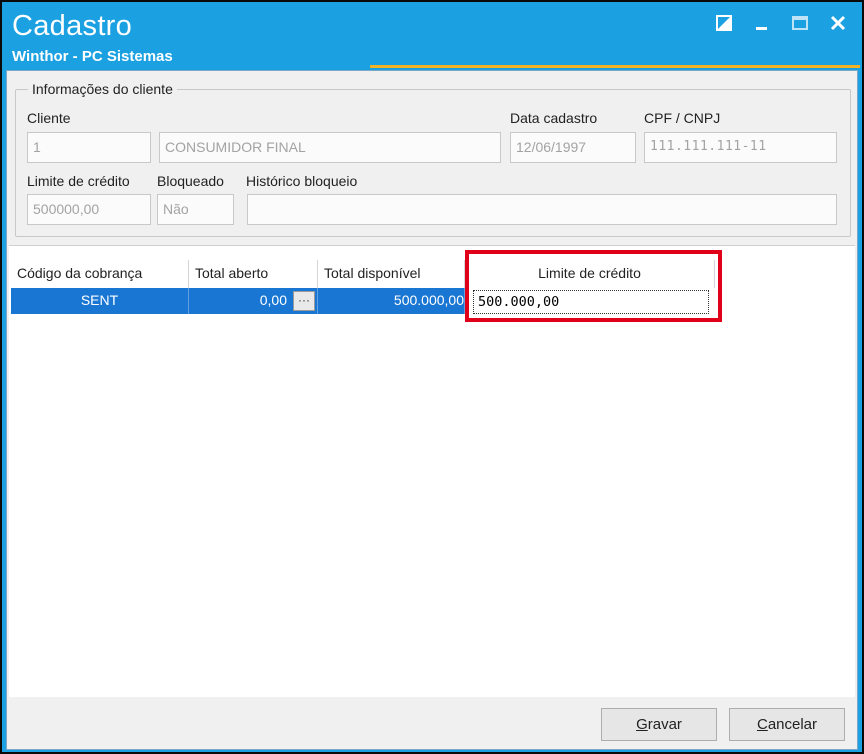  I want to click on title-bar: Cadastro Winthor - PC Sistemas, so click(432, 36).